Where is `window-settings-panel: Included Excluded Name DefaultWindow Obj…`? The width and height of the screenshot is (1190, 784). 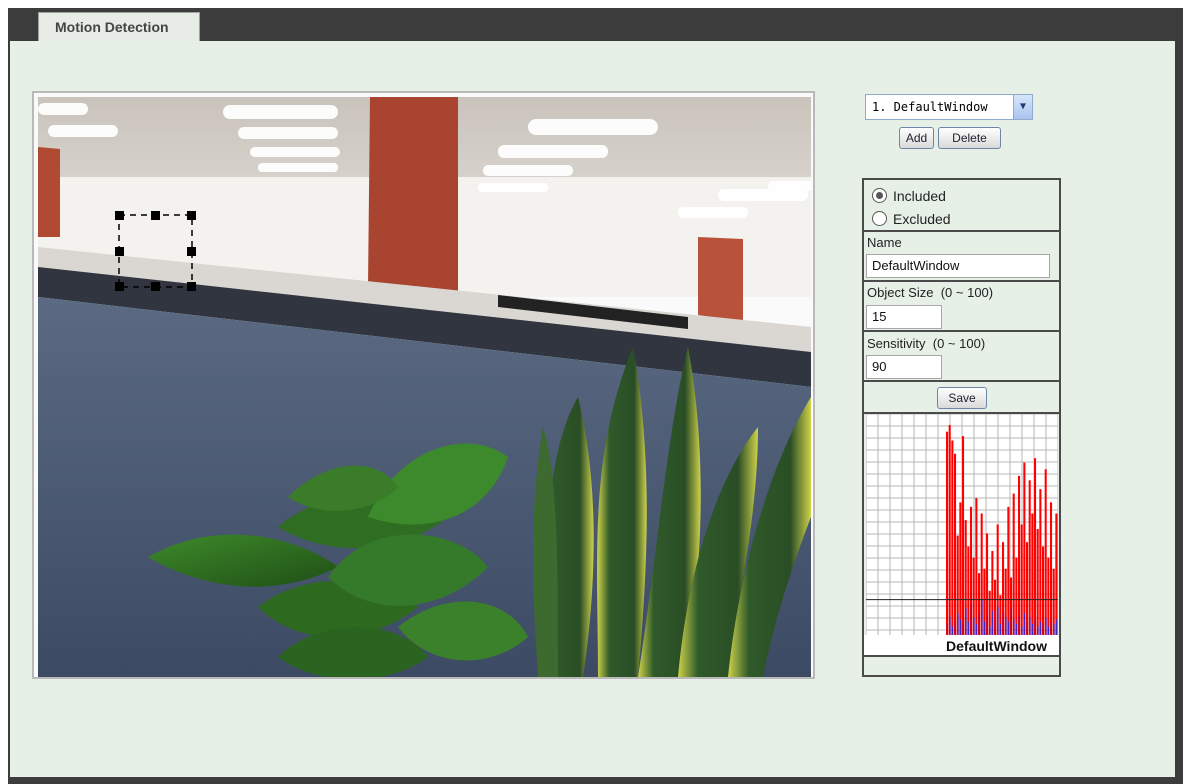
window-settings-panel: Included Excluded Name DefaultWindow Obj… is located at coordinates (961, 427).